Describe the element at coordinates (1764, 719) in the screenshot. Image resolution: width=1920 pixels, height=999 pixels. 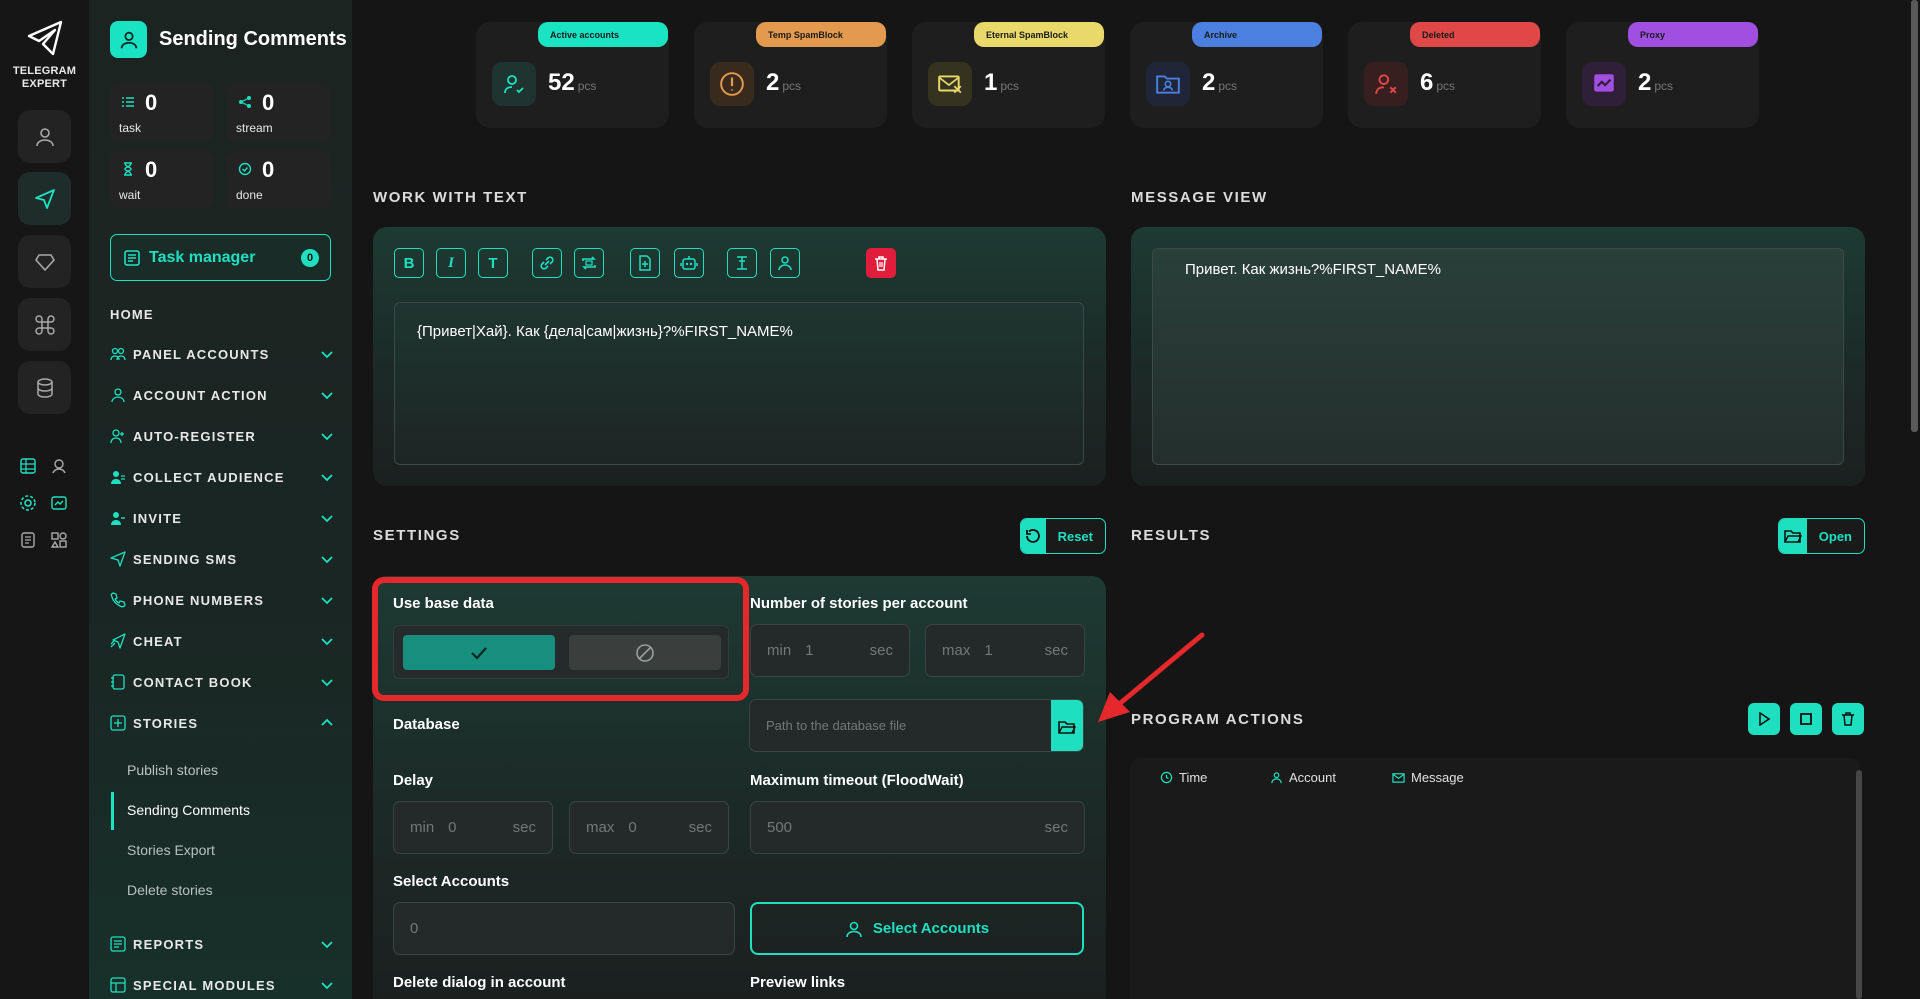
I see `start-button` at that location.